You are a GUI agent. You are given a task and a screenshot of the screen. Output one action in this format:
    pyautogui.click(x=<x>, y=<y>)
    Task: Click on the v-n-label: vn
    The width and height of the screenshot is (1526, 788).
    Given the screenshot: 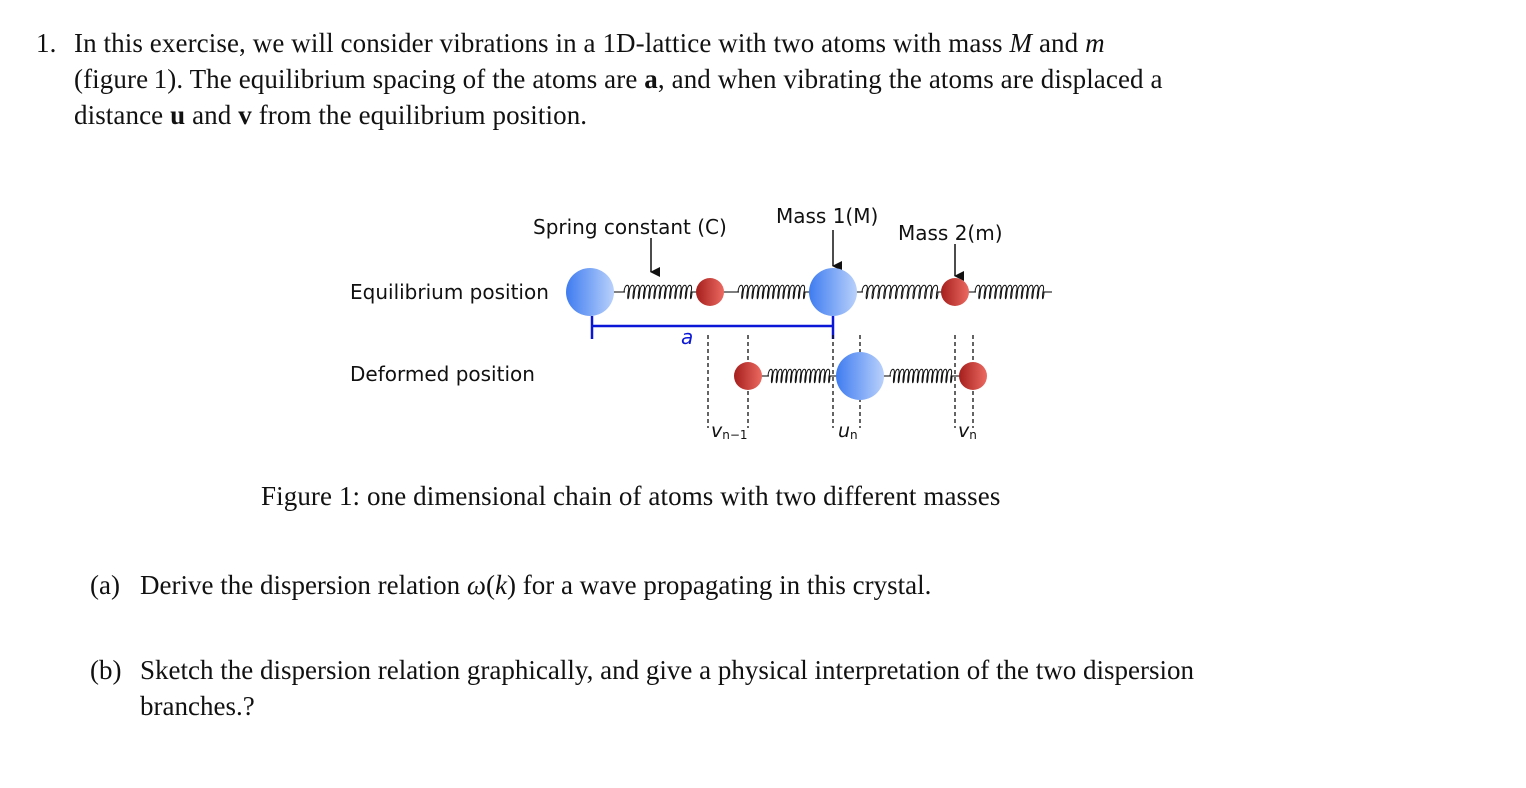 What is the action you would take?
    pyautogui.click(x=967, y=431)
    